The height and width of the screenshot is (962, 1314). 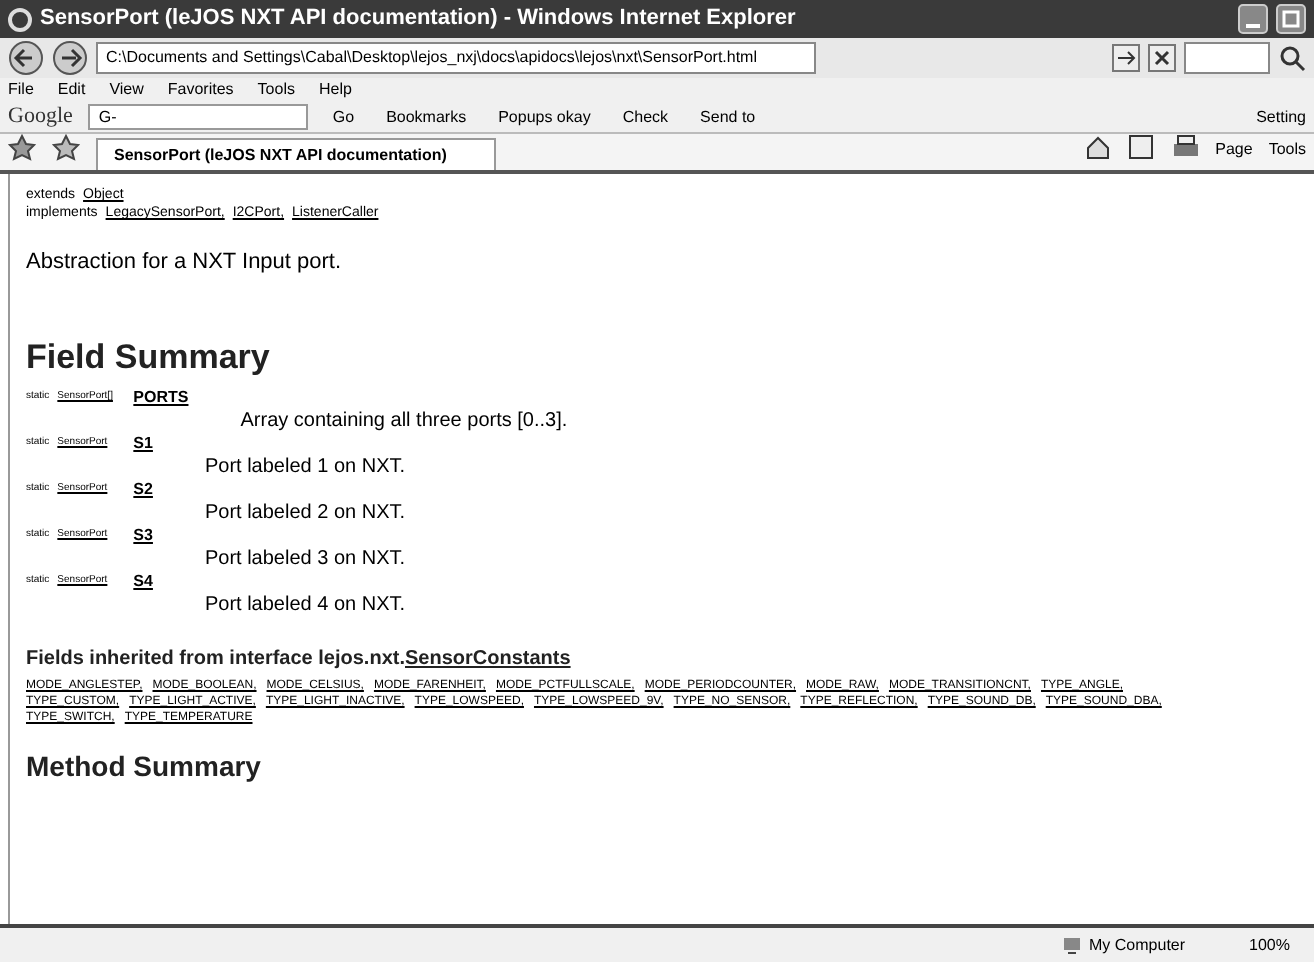 What do you see at coordinates (456, 58) in the screenshot?
I see `address-field: C:\Documents and Settings\Cabal\Desktop\lejos_nxj\docs\apidocs\lejos\nxt\SensorPort.html` at bounding box center [456, 58].